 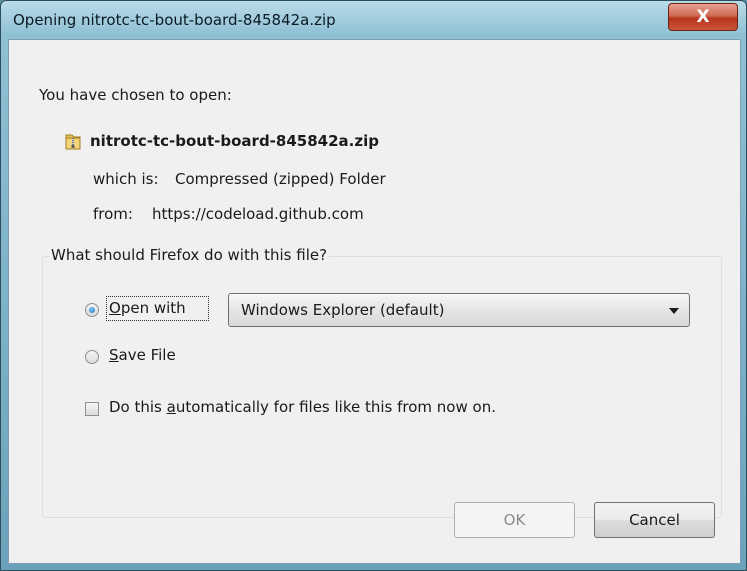 What do you see at coordinates (126, 179) in the screenshot?
I see `which-is-label: which is:` at bounding box center [126, 179].